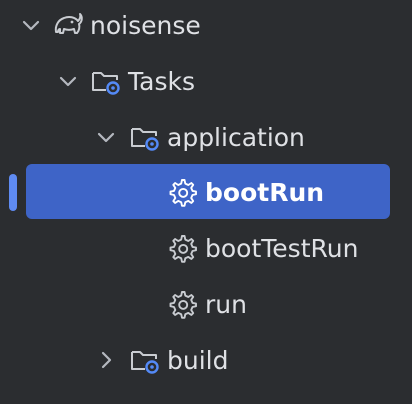  Describe the element at coordinates (265, 192) in the screenshot. I see `tree-item-label: bootRun` at that location.